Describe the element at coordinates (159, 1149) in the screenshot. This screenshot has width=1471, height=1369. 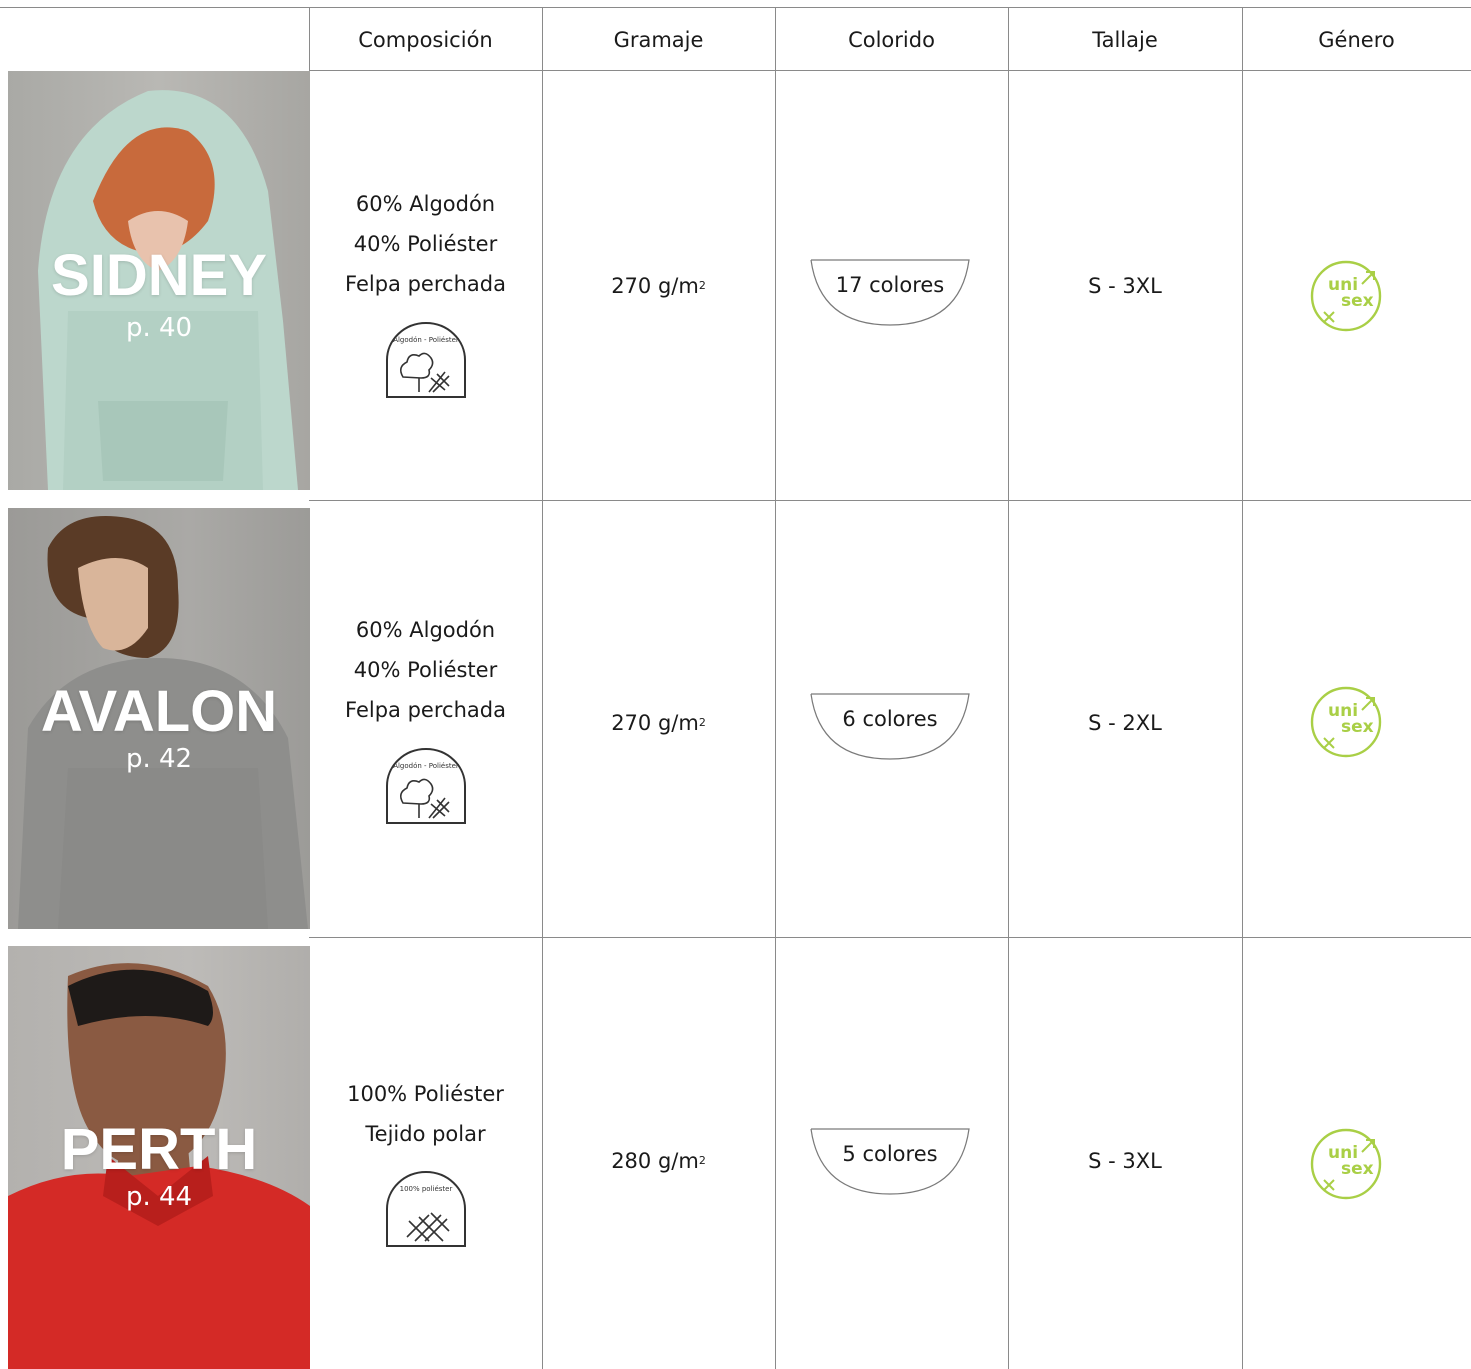
I see `product-name: PERTH` at that location.